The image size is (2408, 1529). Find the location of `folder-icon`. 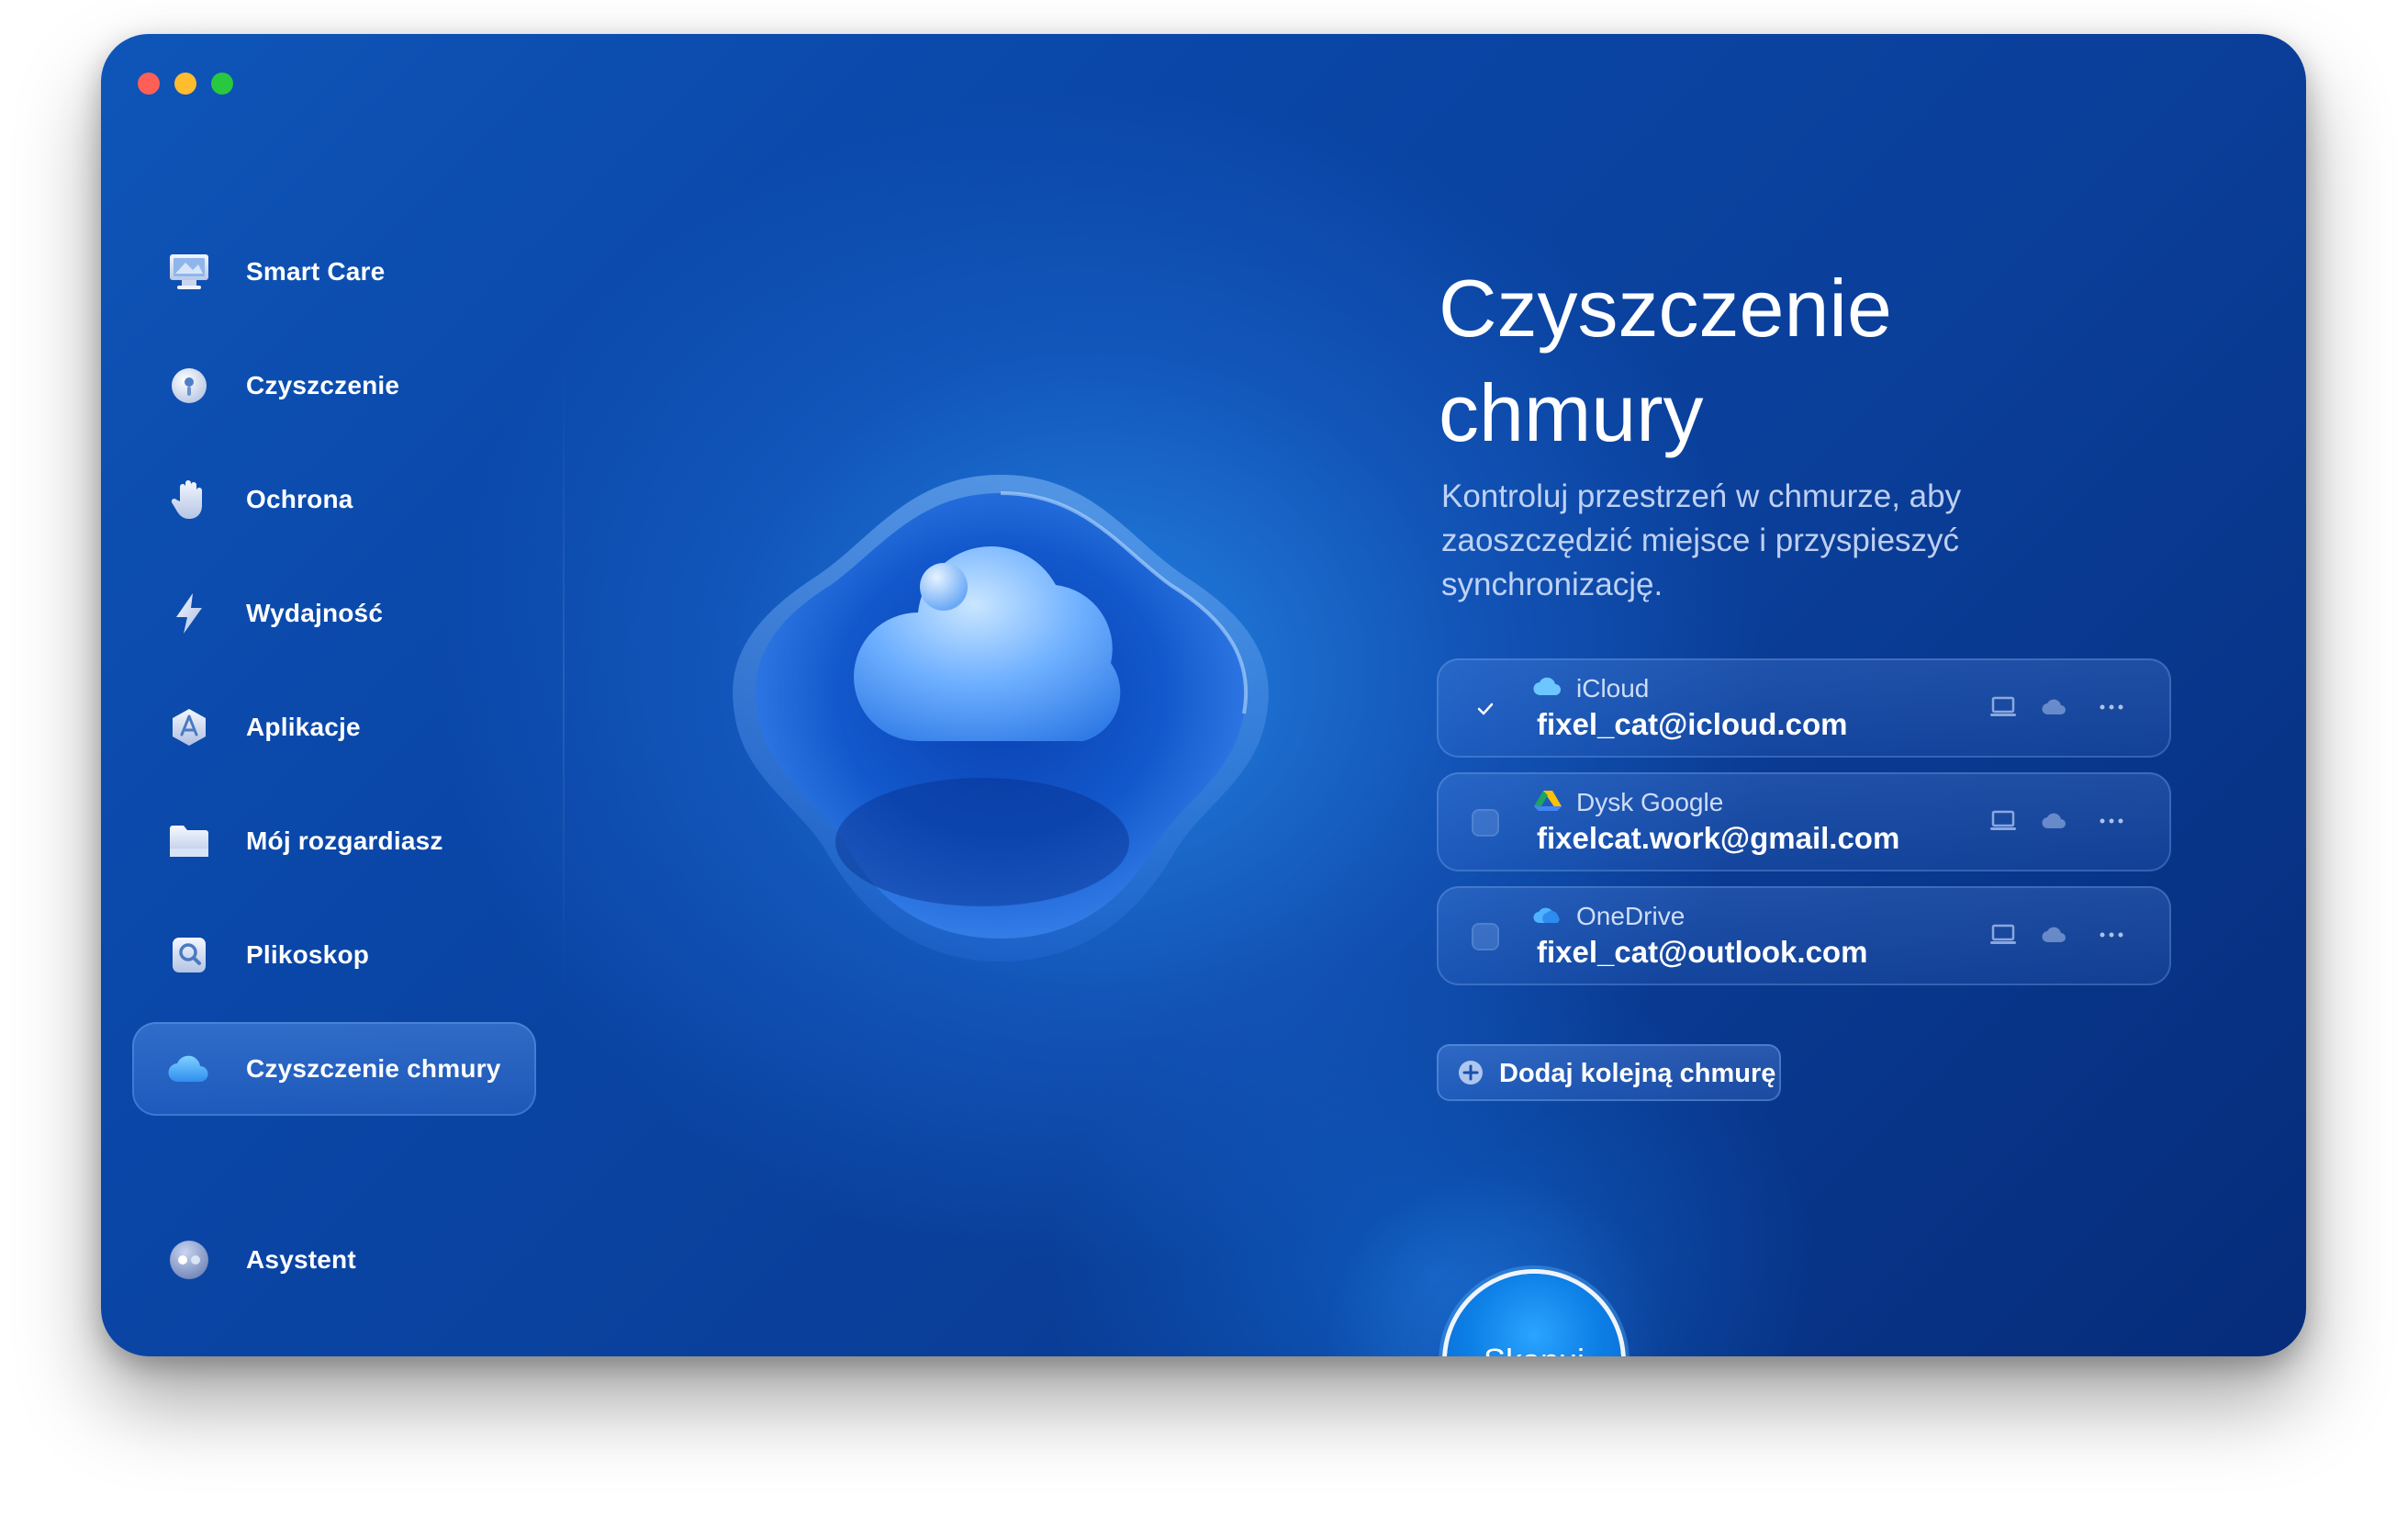

folder-icon is located at coordinates (189, 841).